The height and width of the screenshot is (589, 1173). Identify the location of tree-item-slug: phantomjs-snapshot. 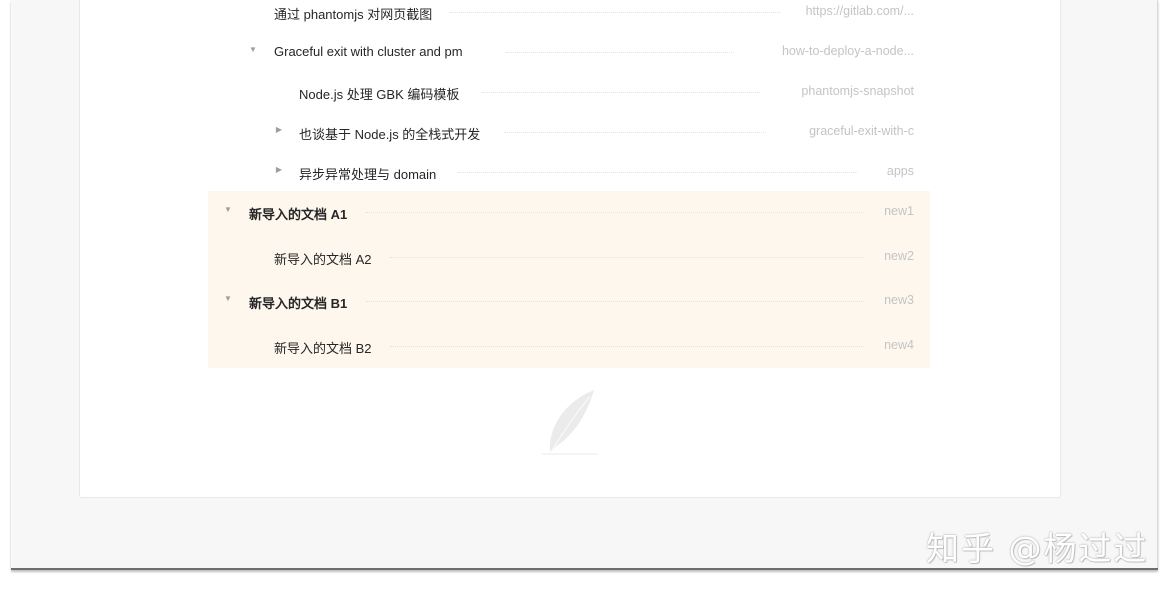
(857, 91).